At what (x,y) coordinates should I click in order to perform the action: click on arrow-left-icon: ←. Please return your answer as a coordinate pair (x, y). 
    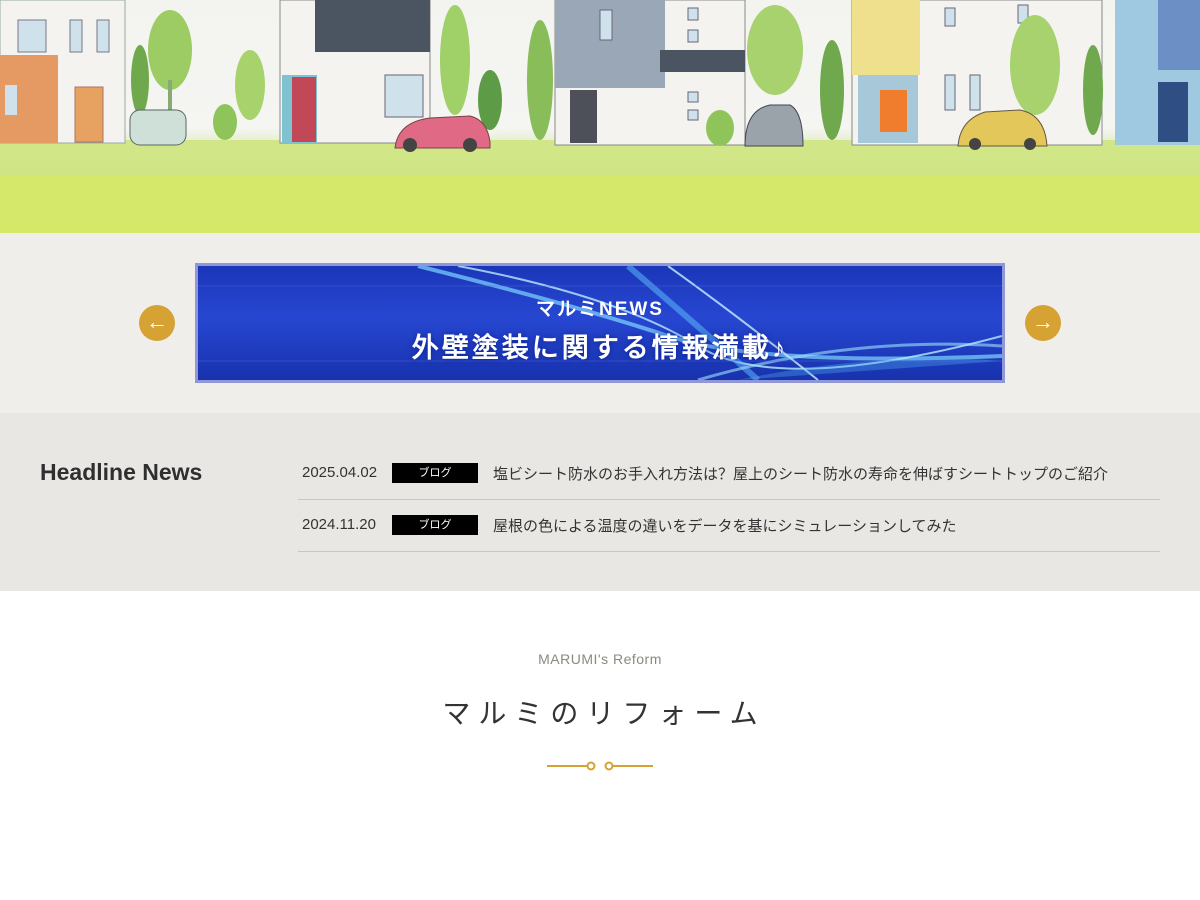
    Looking at the image, I should click on (157, 321).